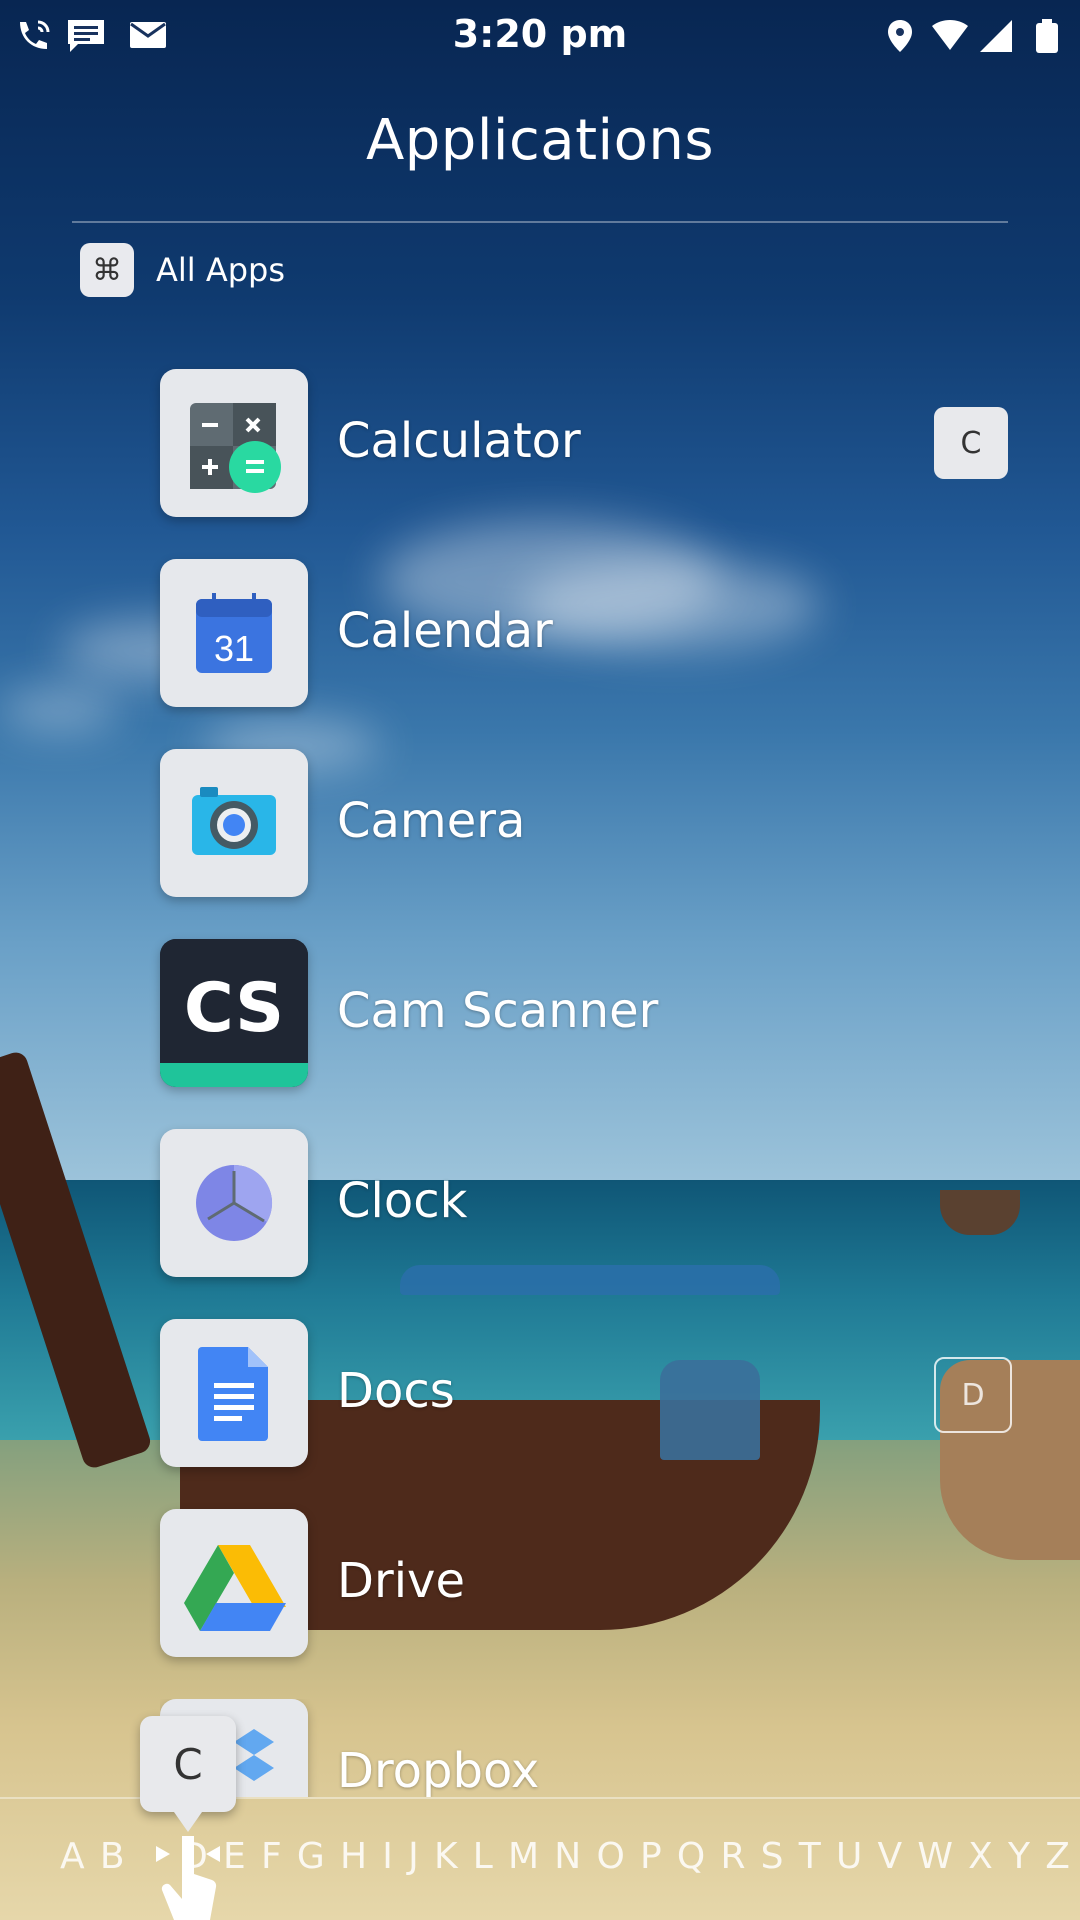 This screenshot has width=1080, height=1920. I want to click on app-name: Calendar, so click(445, 631).